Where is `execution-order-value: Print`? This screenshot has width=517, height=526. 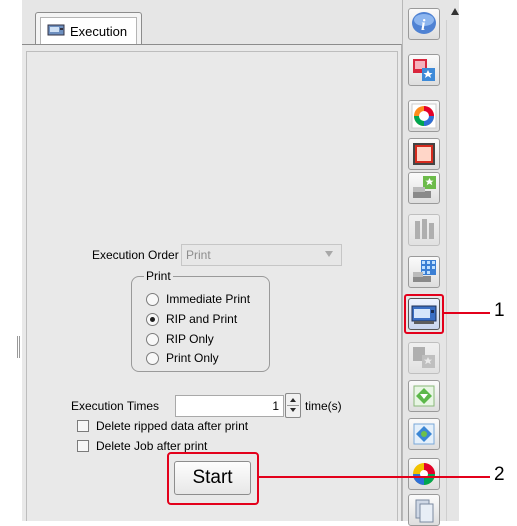
execution-order-value: Print is located at coordinates (198, 255).